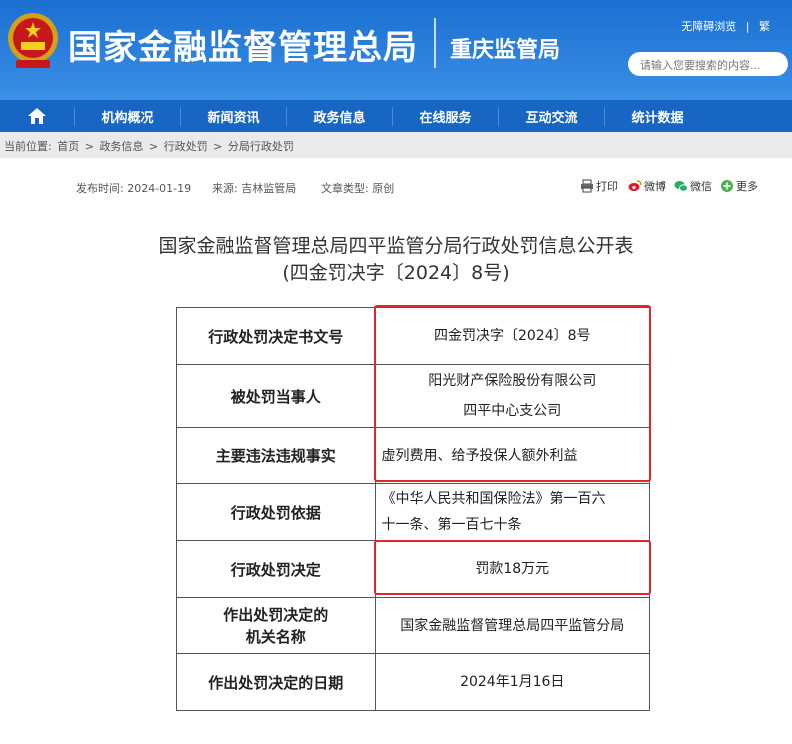  I want to click on row-label: 主要违法违规事实, so click(276, 455).